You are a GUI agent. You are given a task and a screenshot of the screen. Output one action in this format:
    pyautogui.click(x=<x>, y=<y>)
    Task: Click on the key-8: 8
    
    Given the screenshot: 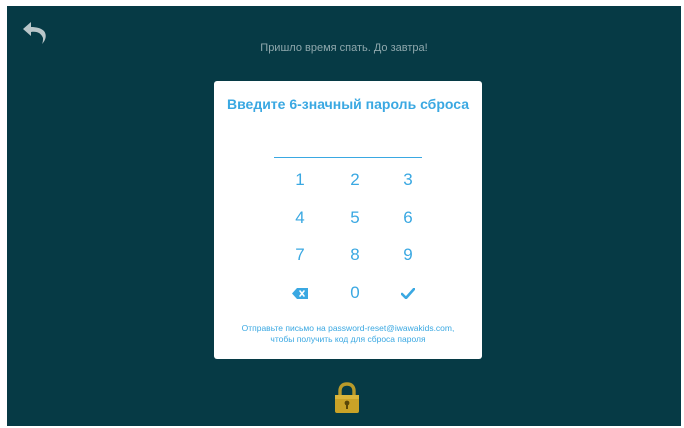 What is the action you would take?
    pyautogui.click(x=355, y=255)
    